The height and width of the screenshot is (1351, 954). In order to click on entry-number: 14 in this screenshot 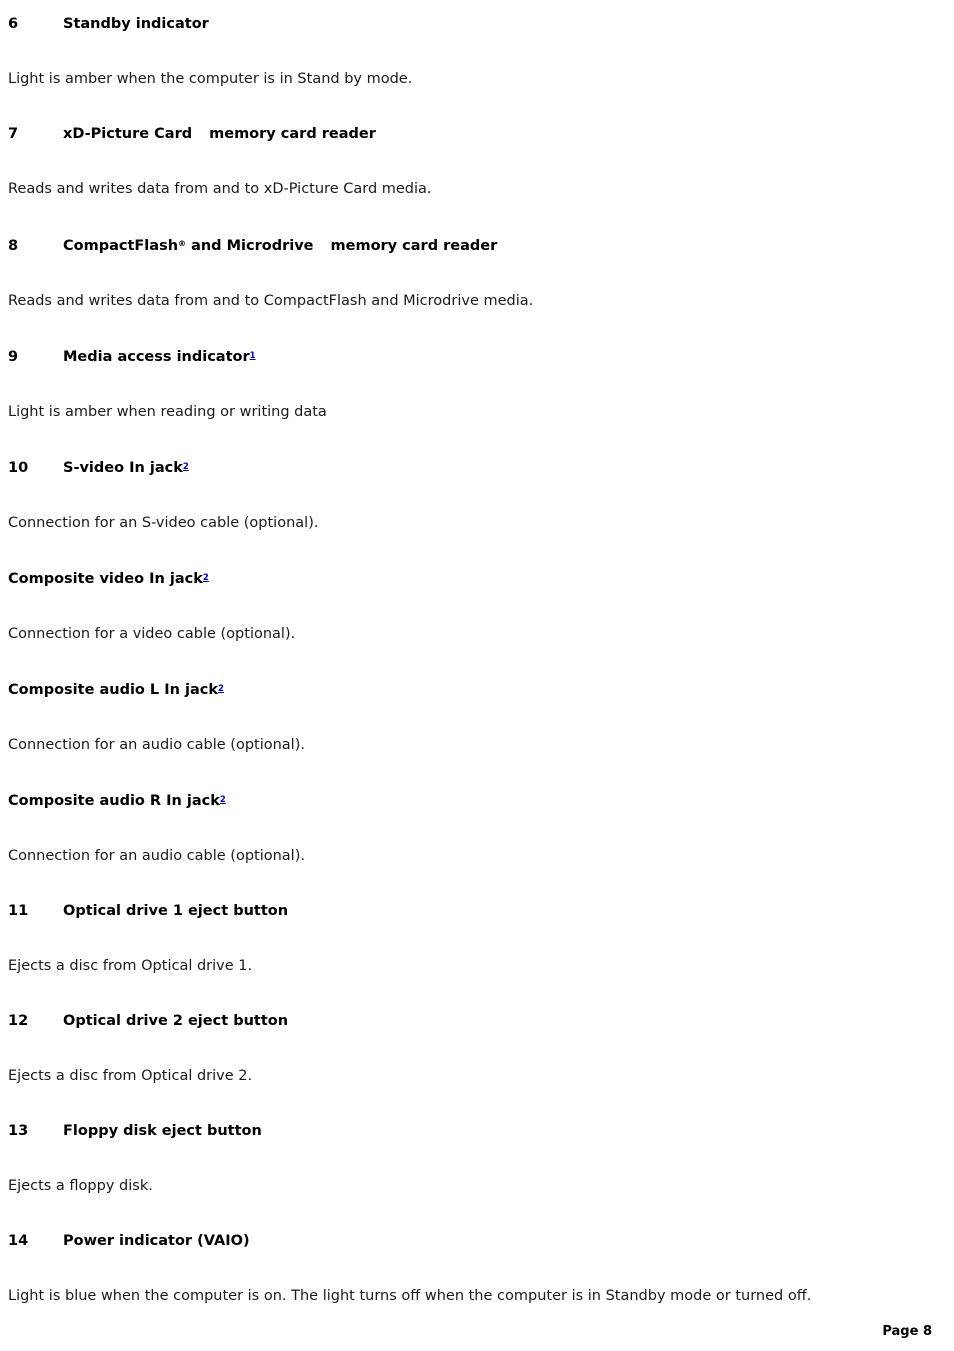, I will do `click(18, 1241)`.